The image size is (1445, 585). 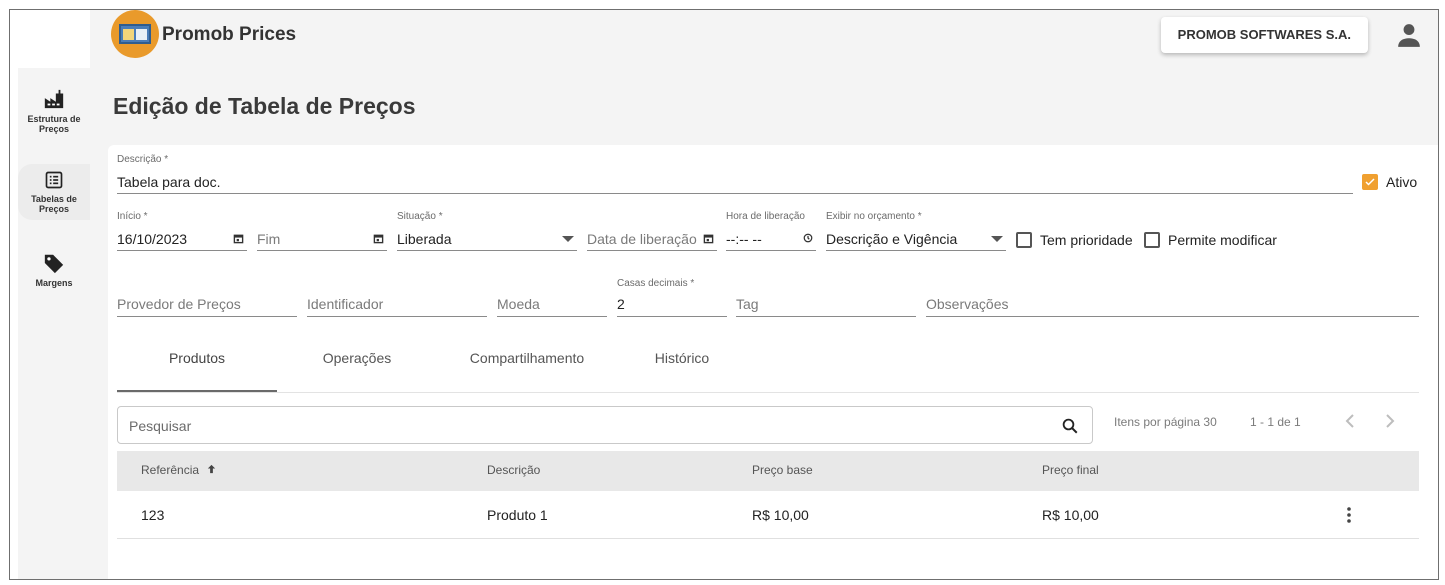 I want to click on sort-ascending-icon, so click(x=211, y=469).